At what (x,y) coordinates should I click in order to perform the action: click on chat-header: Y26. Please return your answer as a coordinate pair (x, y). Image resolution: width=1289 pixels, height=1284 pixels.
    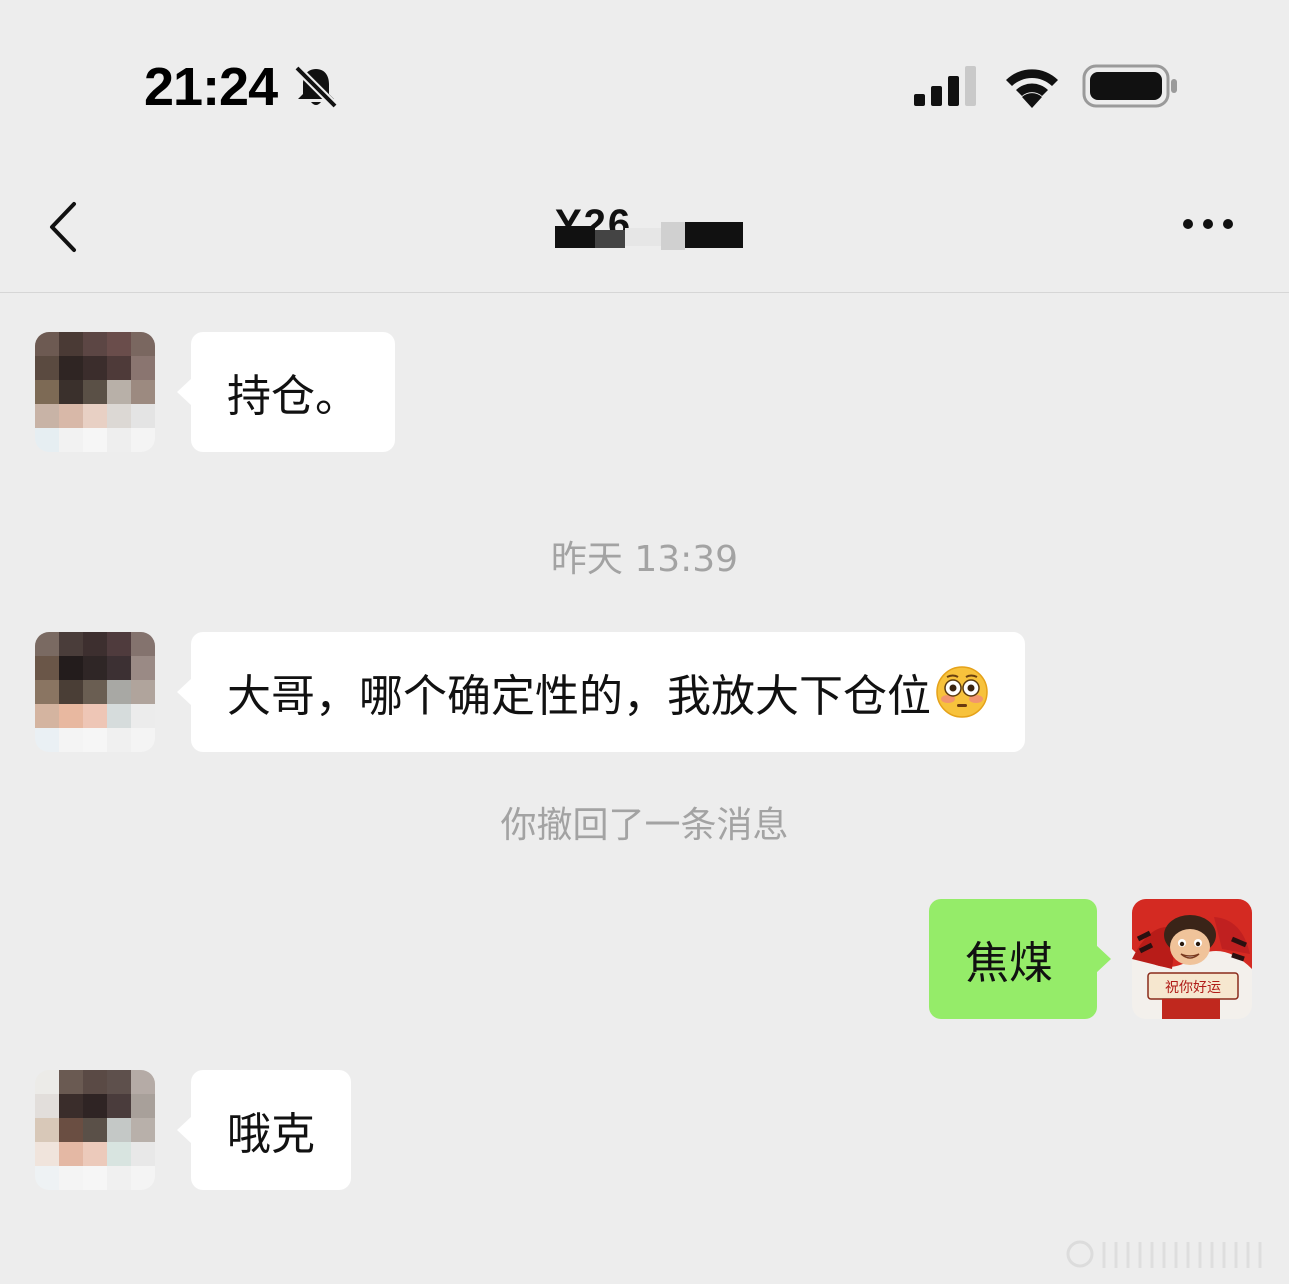
    Looking at the image, I should click on (644, 231).